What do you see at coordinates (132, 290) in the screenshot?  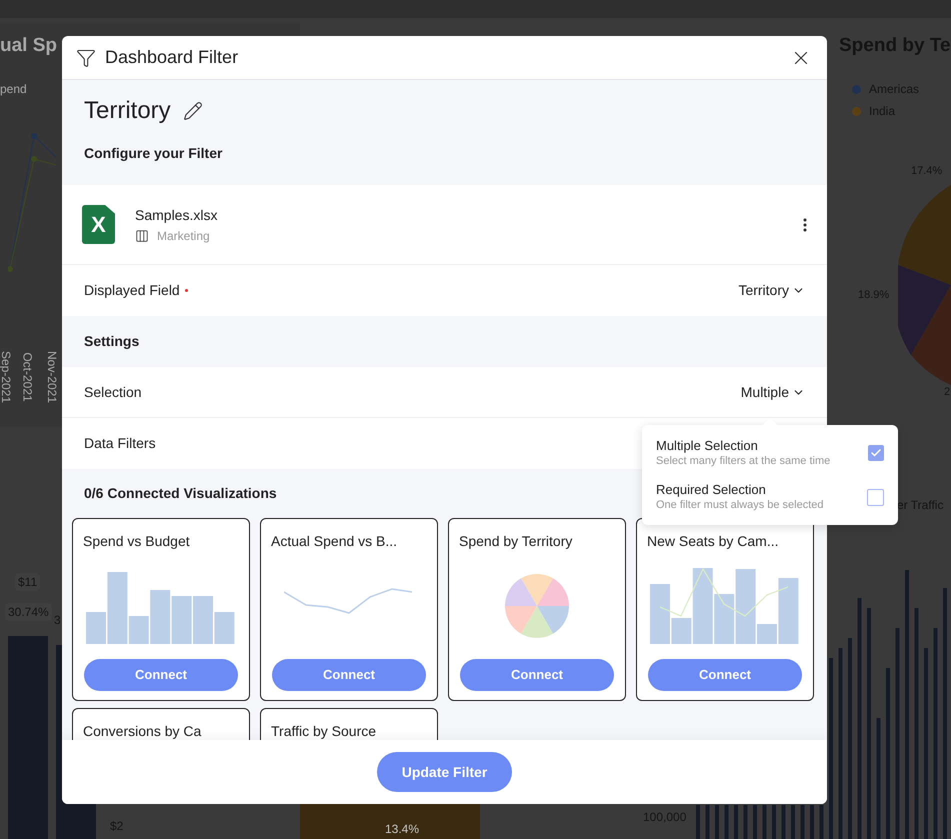 I see `field-label: Displayed Field` at bounding box center [132, 290].